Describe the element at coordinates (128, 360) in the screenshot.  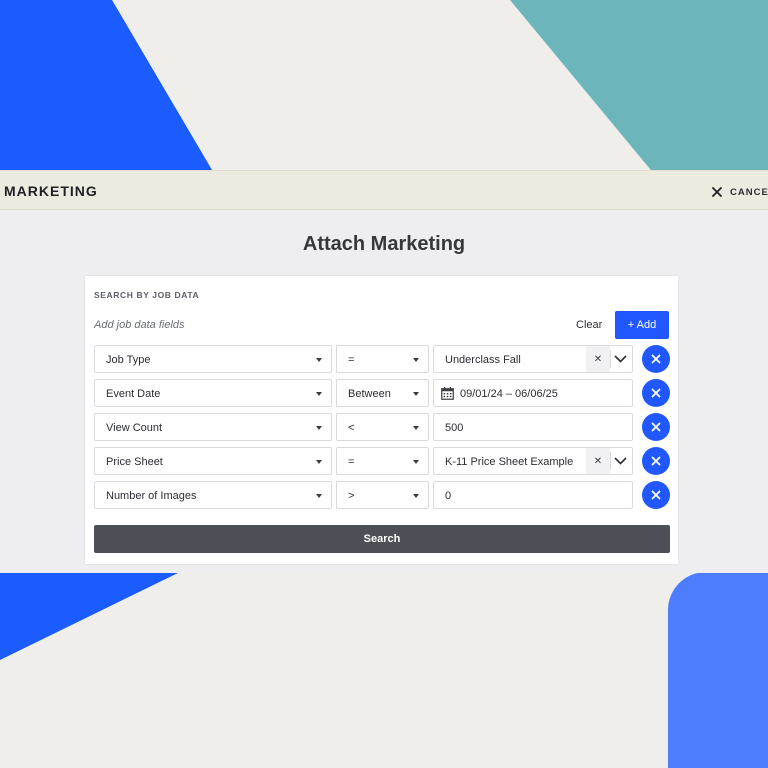
I see `field-select-value: Job Type` at that location.